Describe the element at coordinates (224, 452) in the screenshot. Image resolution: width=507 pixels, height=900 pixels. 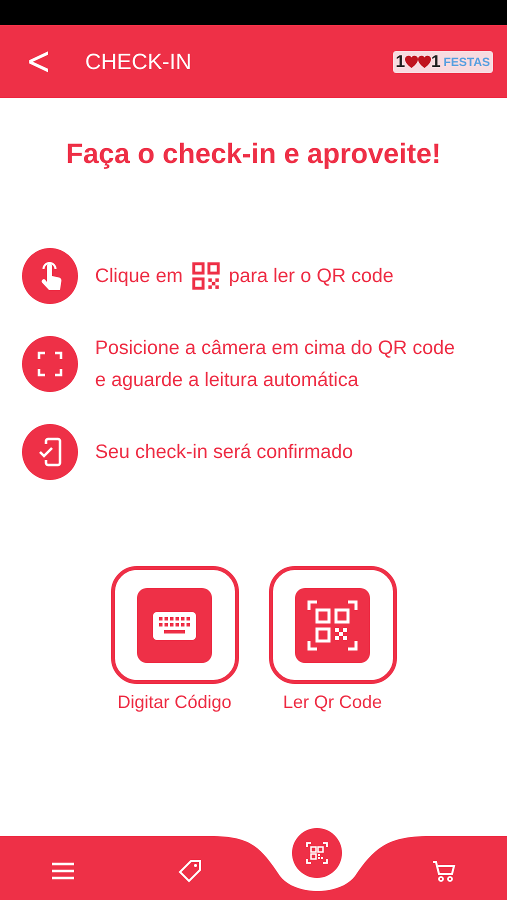
I see `instruction-text: Seu check-in será confirmado` at that location.